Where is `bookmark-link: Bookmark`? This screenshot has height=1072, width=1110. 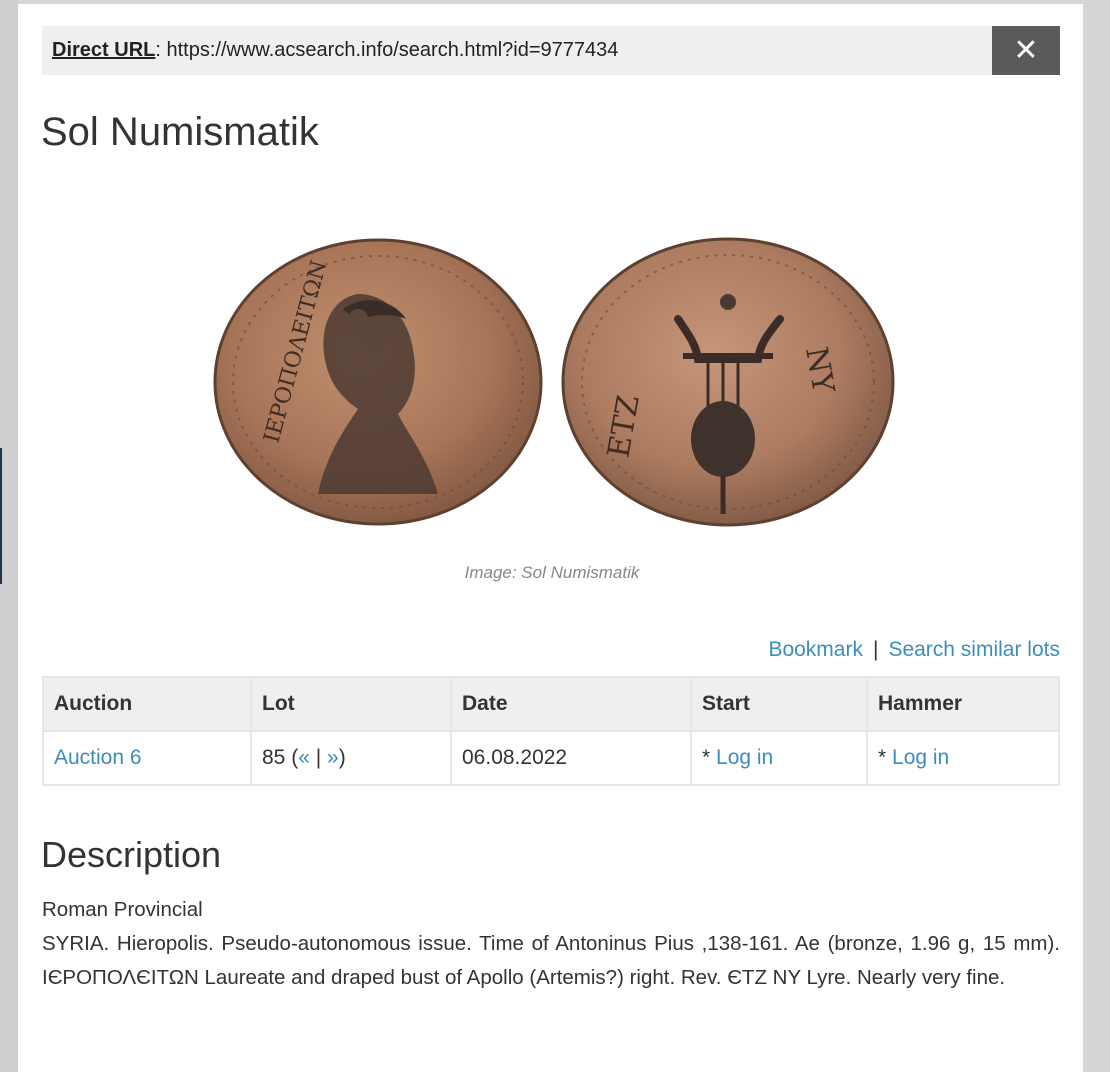
bookmark-link: Bookmark is located at coordinates (815, 649).